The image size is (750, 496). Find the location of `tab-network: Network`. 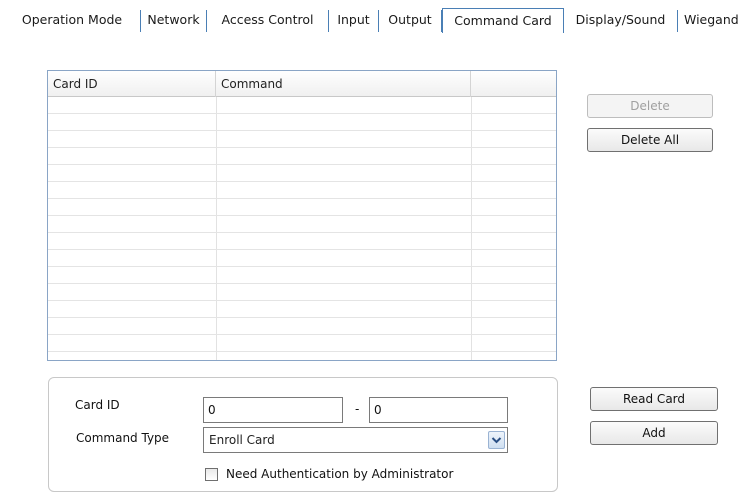

tab-network: Network is located at coordinates (174, 21).